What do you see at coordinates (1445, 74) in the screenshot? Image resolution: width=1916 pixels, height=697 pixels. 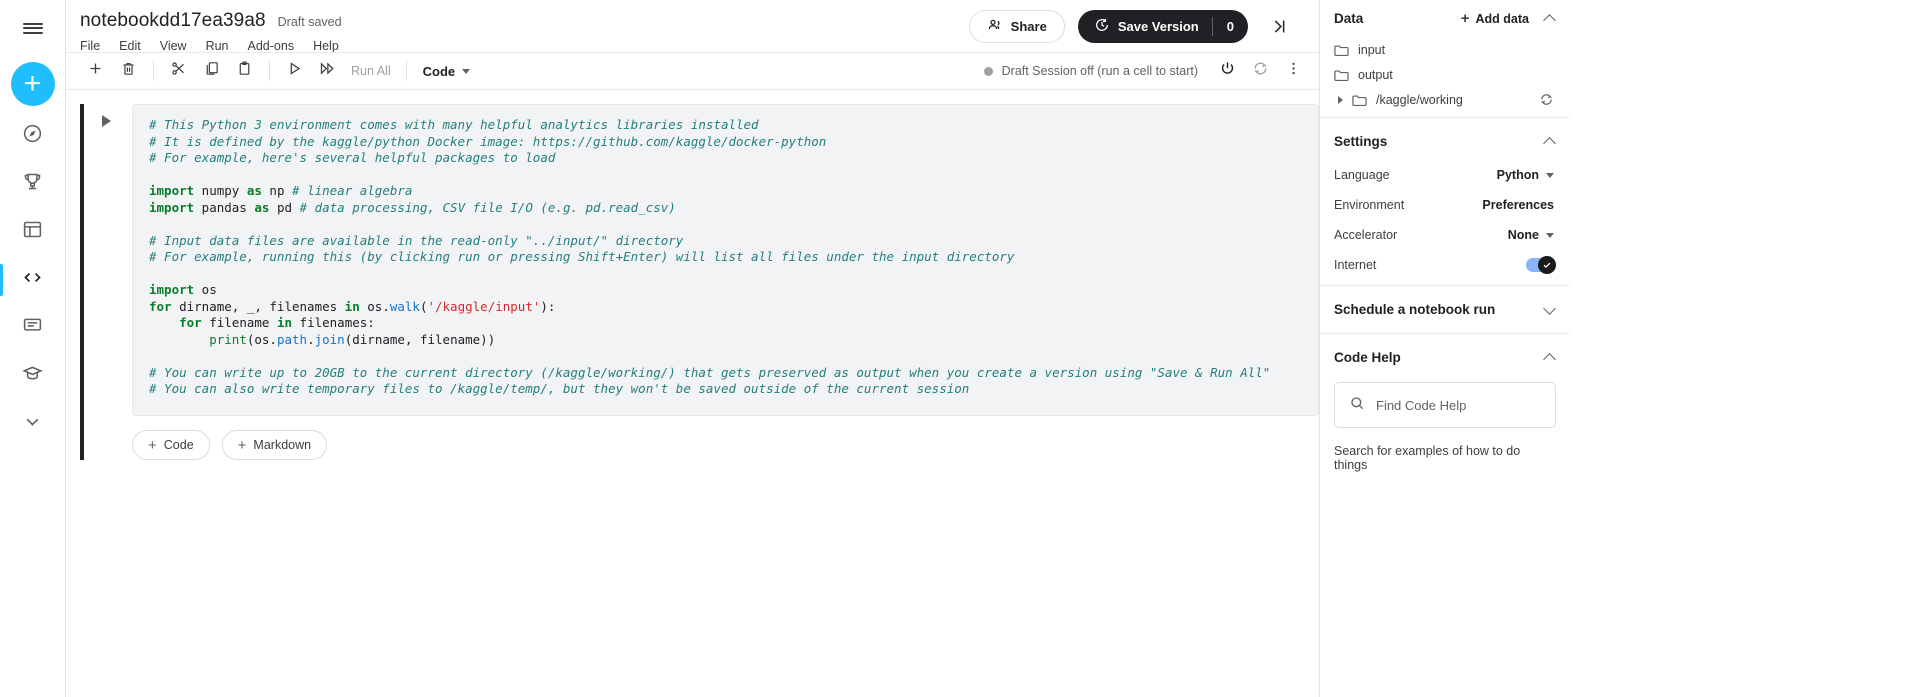 I see `data-item-output: output` at bounding box center [1445, 74].